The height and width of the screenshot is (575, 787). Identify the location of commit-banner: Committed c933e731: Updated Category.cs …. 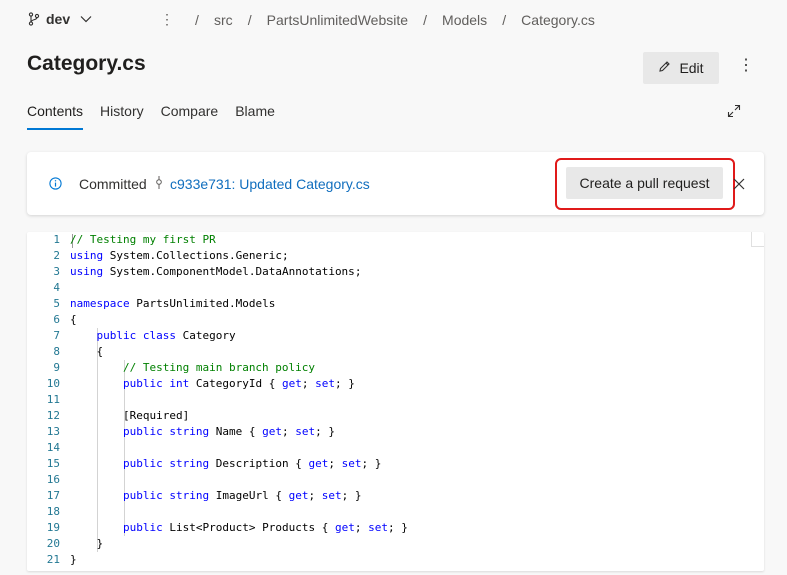
(395, 183).